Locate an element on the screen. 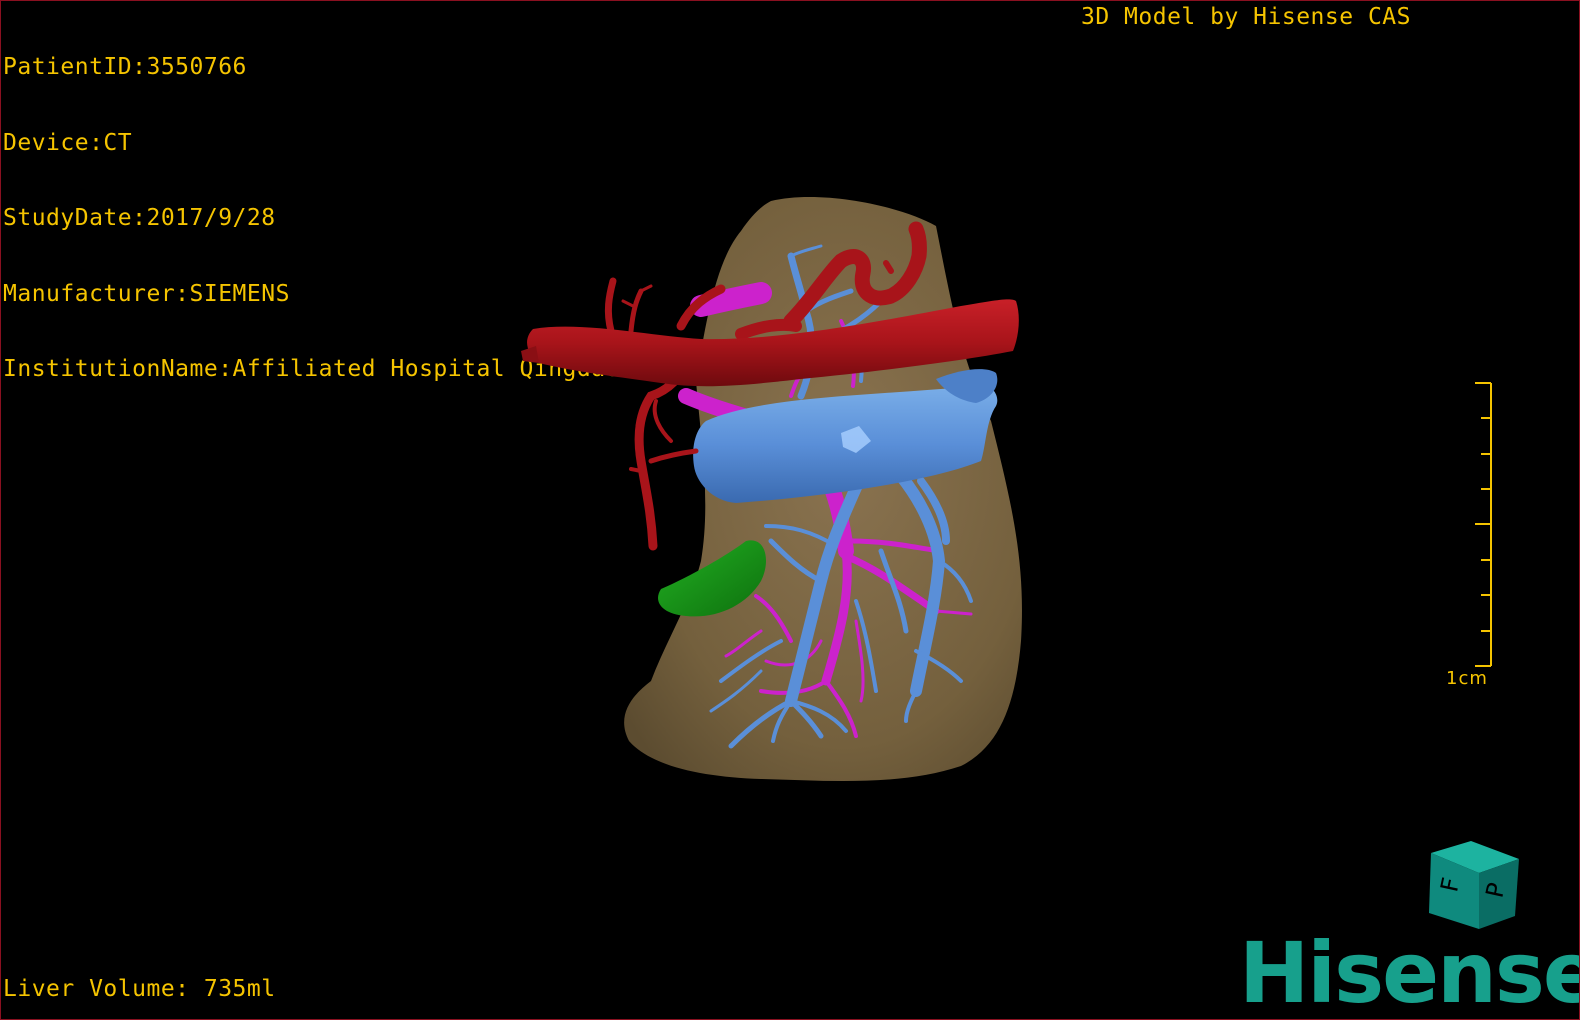 This screenshot has width=1580, height=1020. orientation-cube: F P is located at coordinates (1474, 885).